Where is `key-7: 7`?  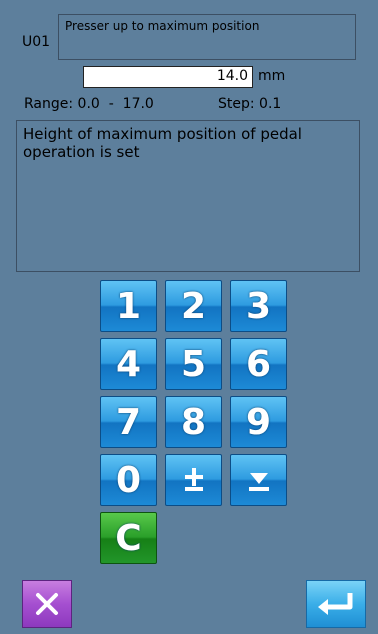 key-7: 7 is located at coordinates (128, 422).